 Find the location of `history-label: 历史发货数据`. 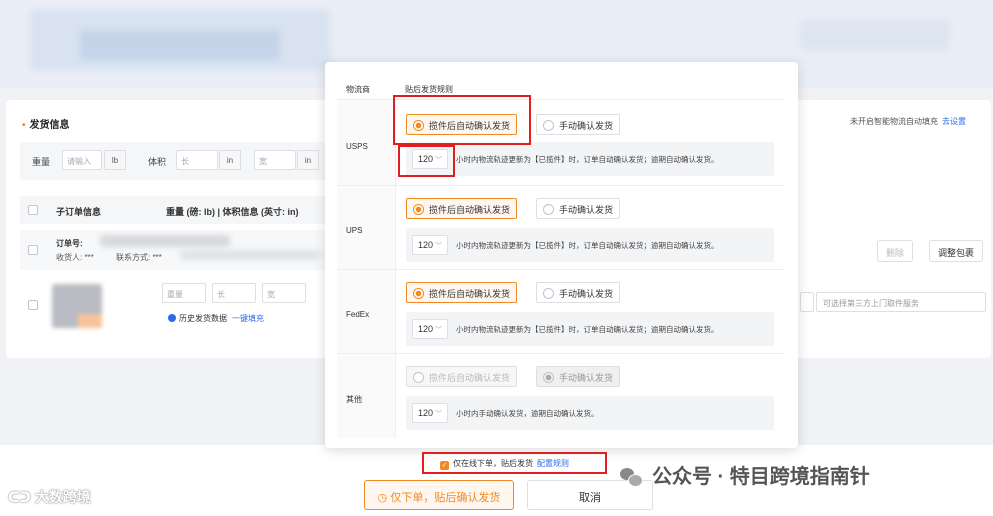

history-label: 历史发货数据 is located at coordinates (203, 318).